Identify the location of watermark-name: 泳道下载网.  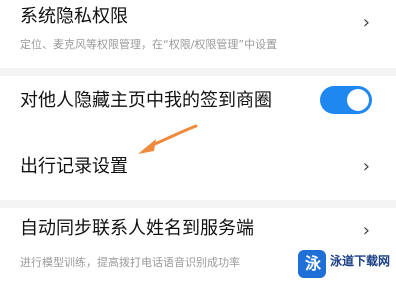
(360, 261).